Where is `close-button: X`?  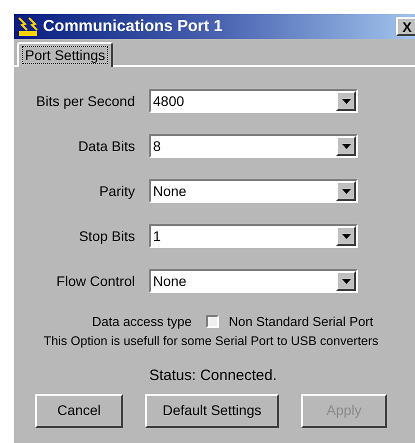 close-button: X is located at coordinates (405, 26).